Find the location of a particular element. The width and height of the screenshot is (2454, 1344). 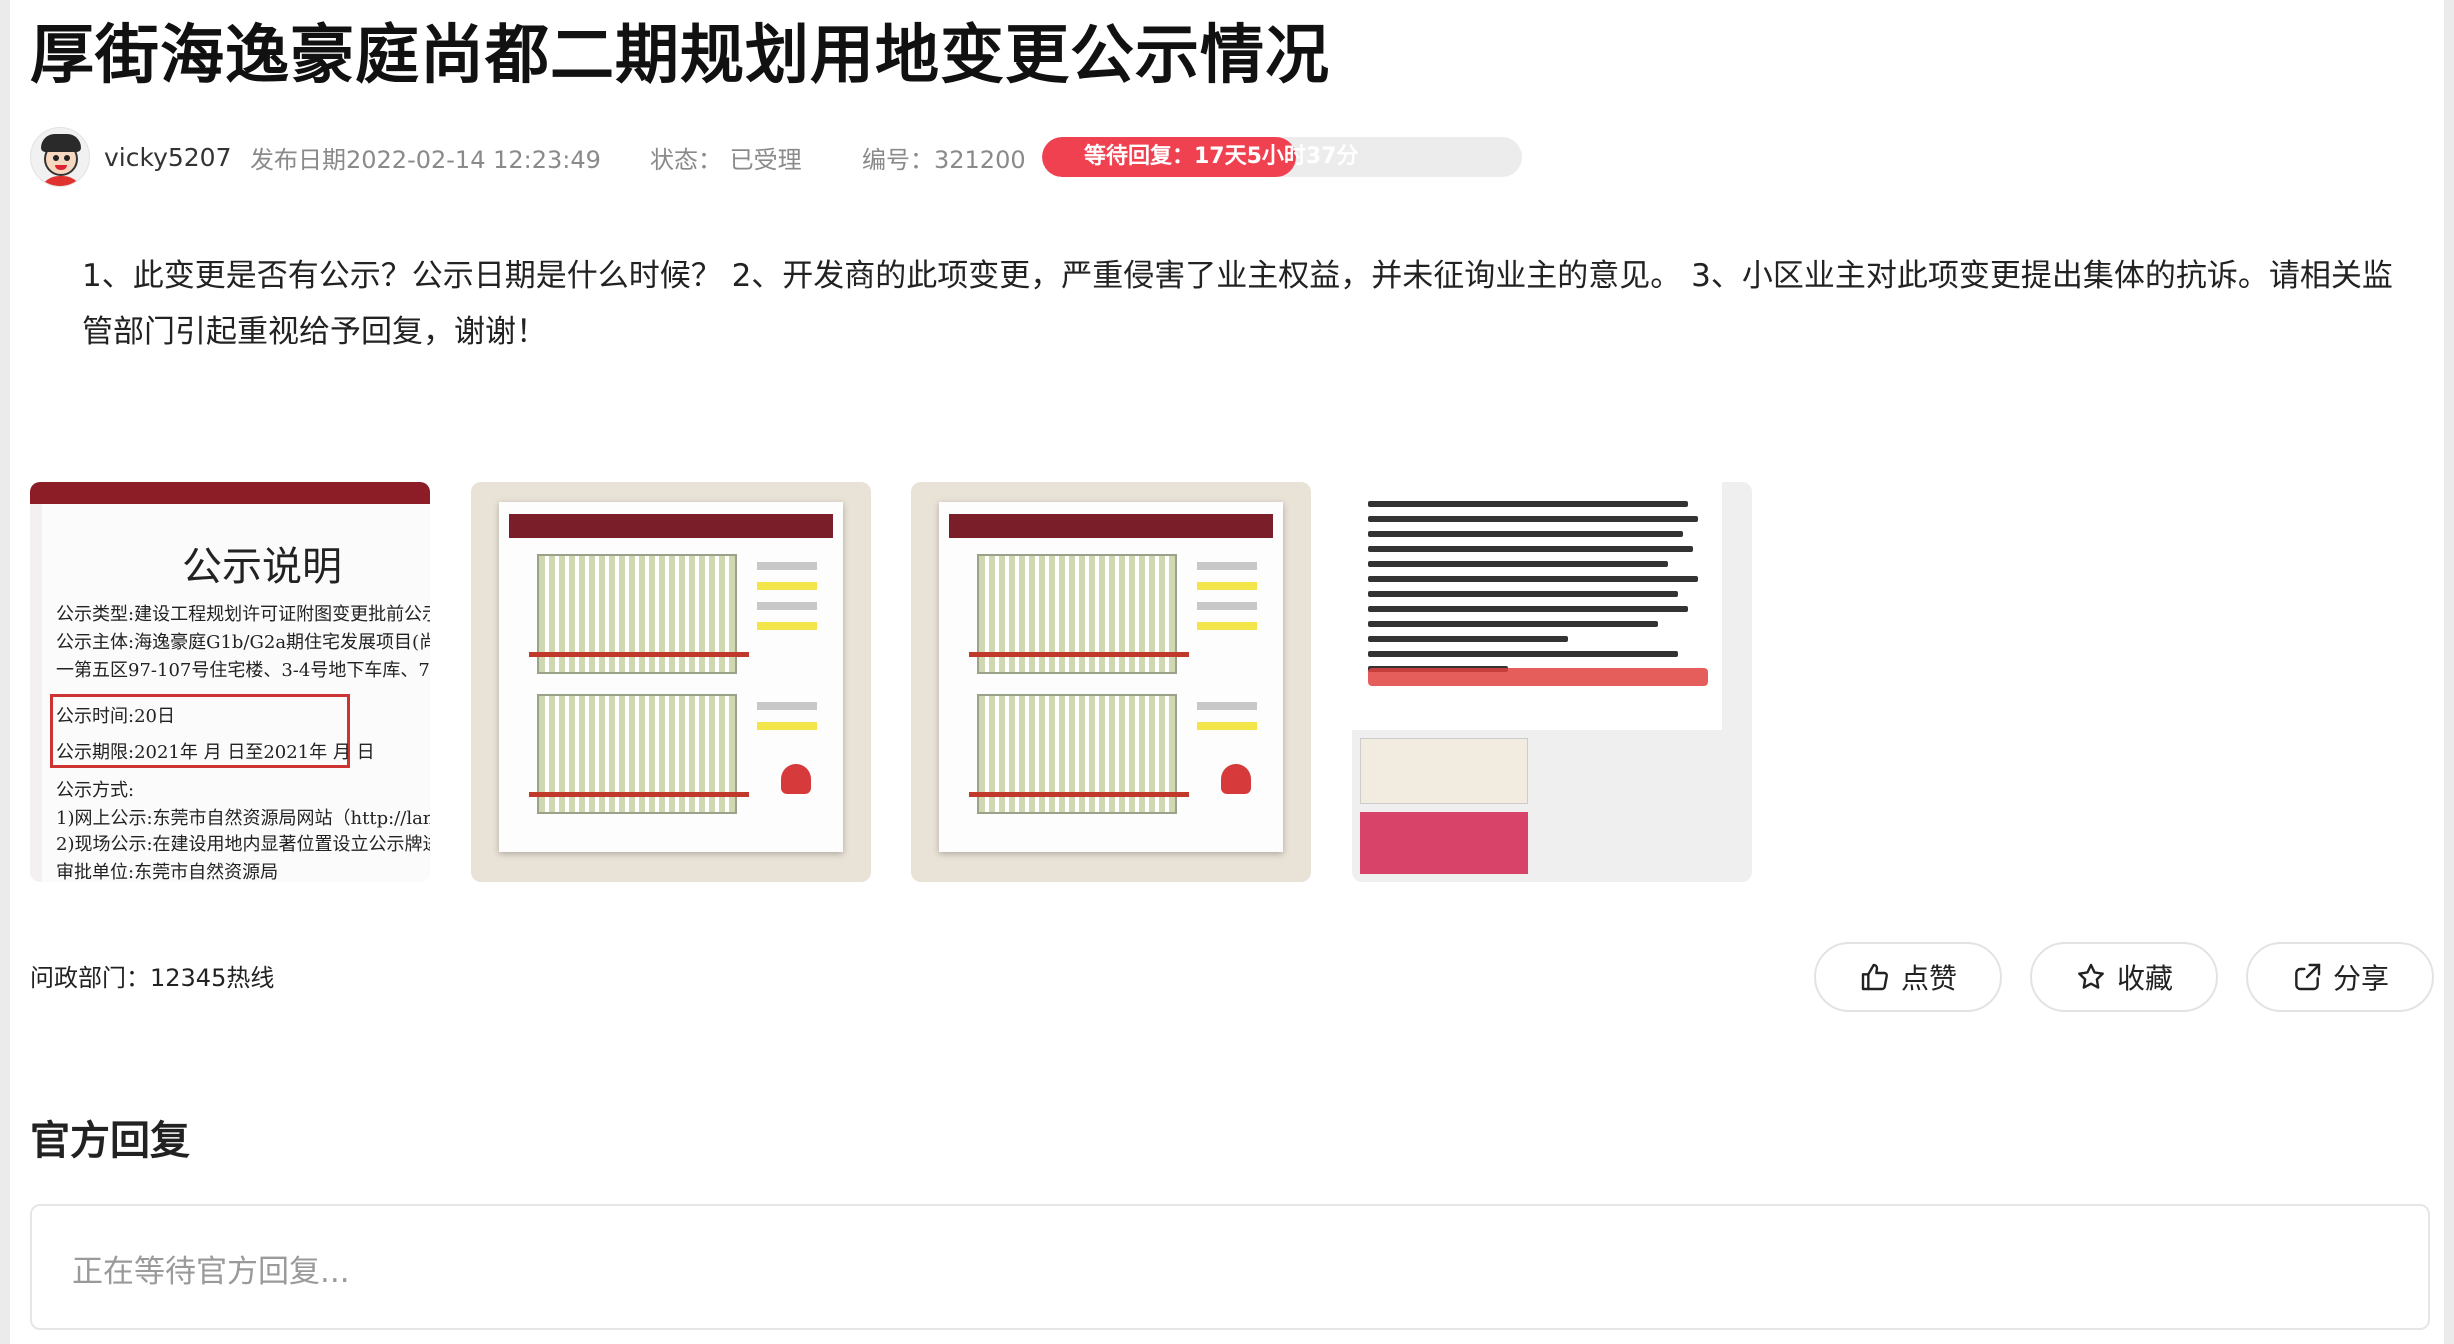

share-label: 分享 is located at coordinates (2360, 978).